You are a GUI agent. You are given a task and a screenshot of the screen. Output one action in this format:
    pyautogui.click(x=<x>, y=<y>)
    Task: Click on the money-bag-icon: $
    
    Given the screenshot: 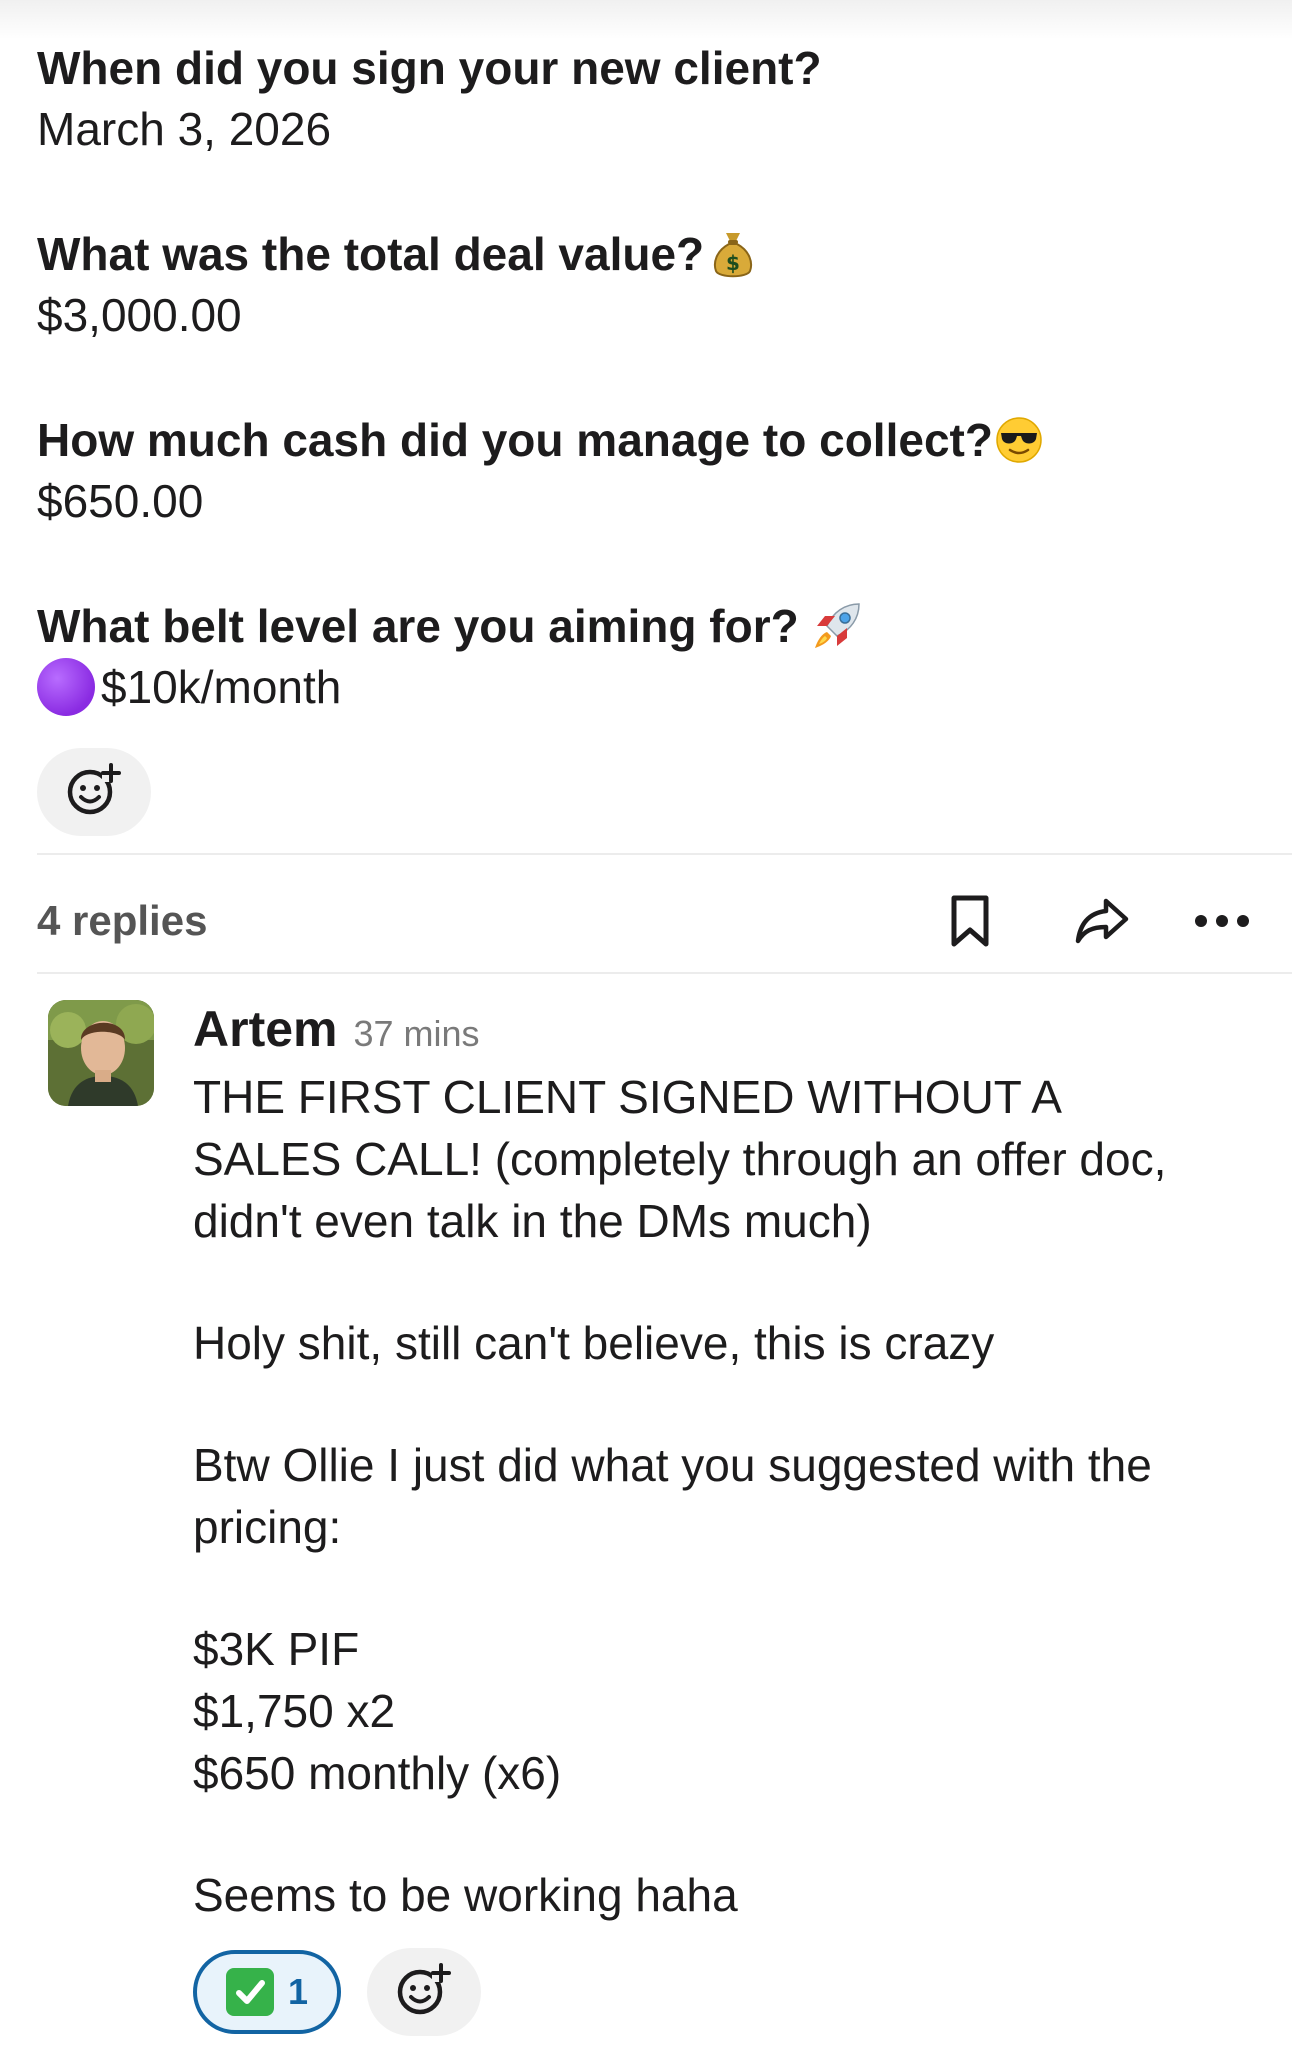 What is the action you would take?
    pyautogui.click(x=733, y=254)
    